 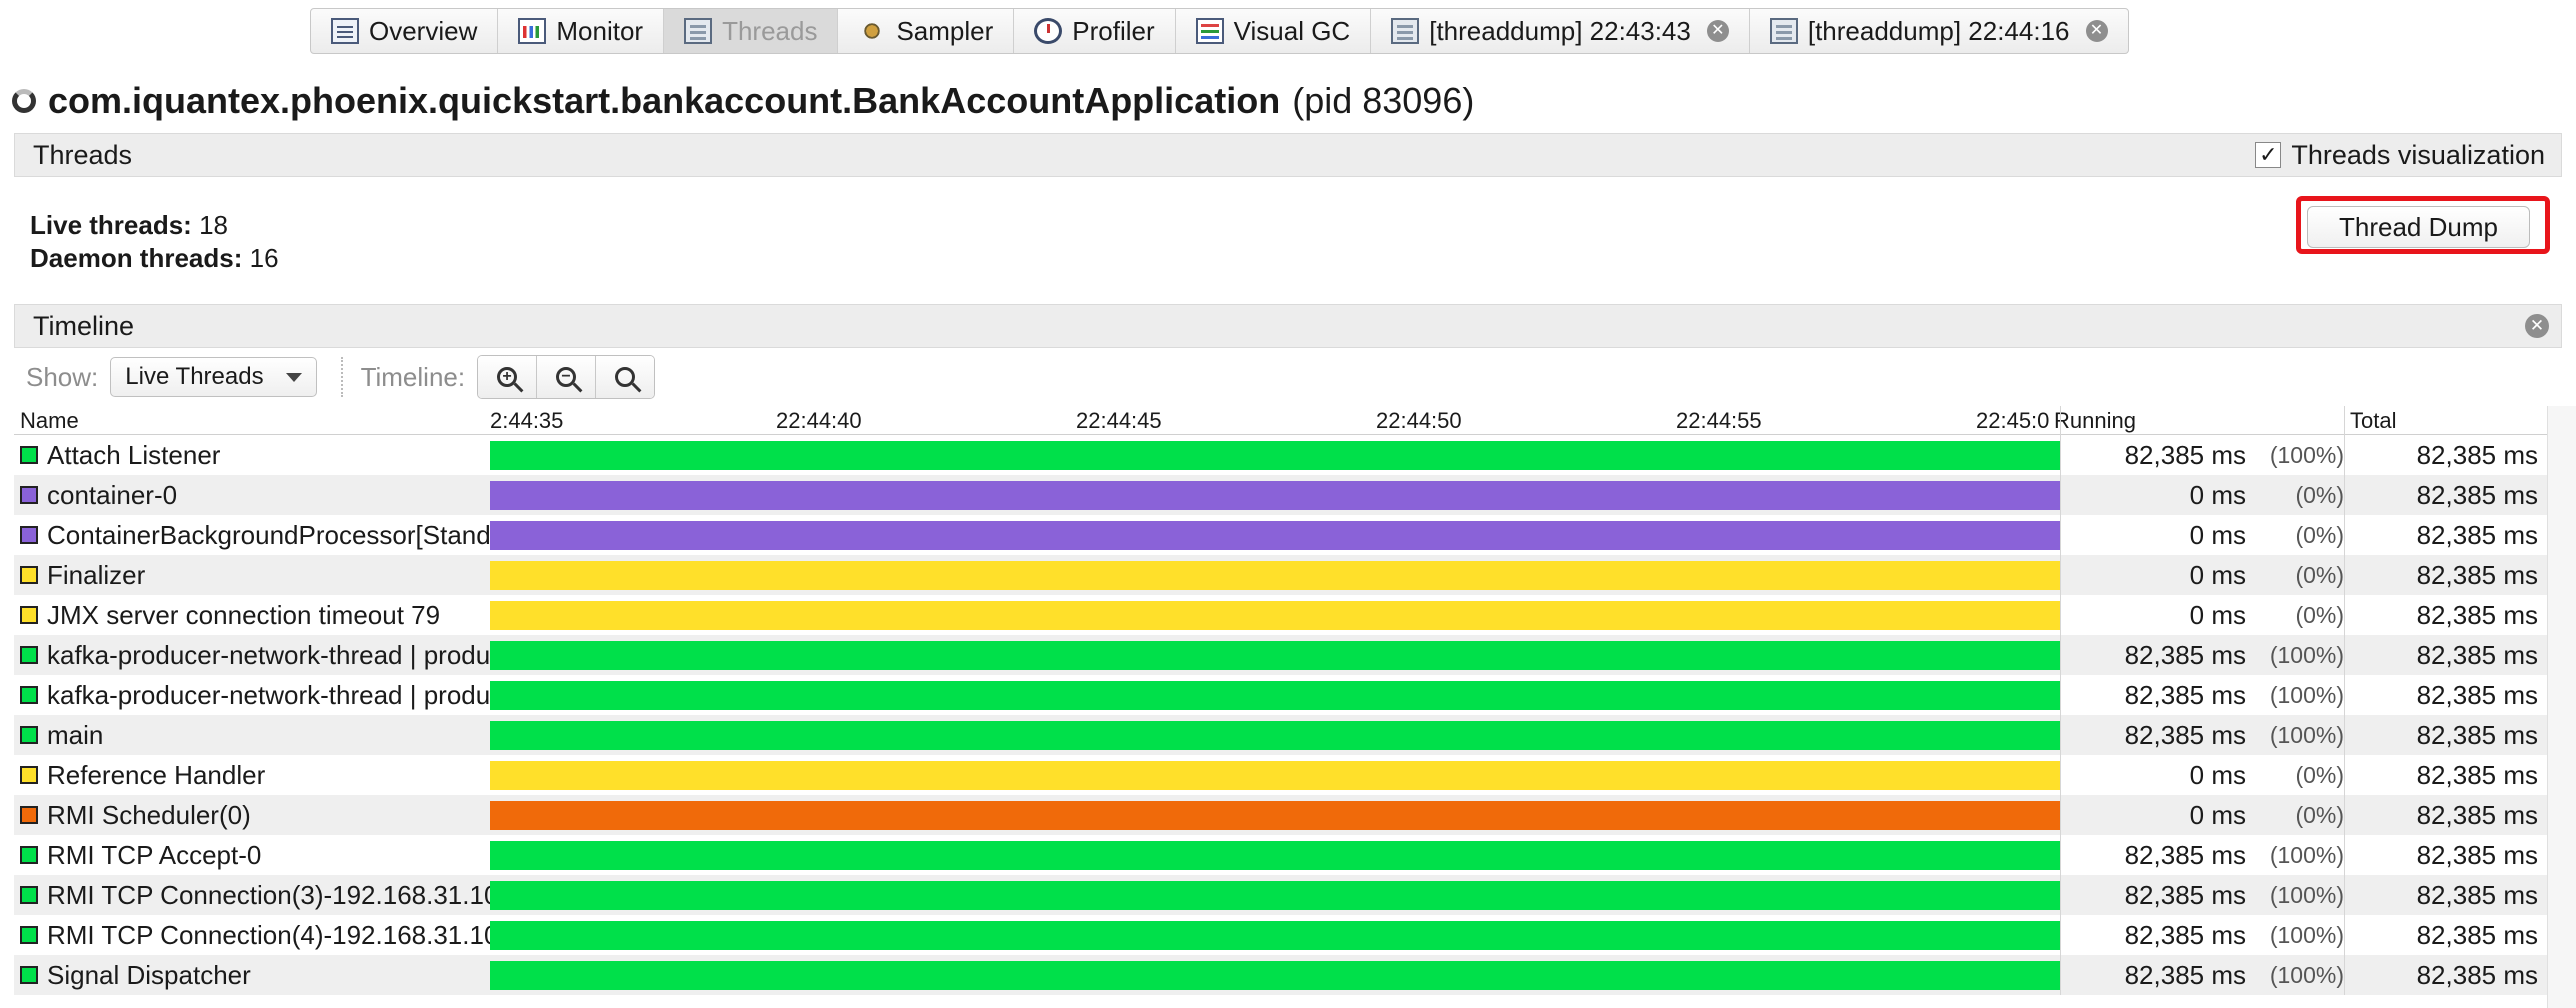 What do you see at coordinates (213, 225) in the screenshot?
I see `live-threads-value: 18` at bounding box center [213, 225].